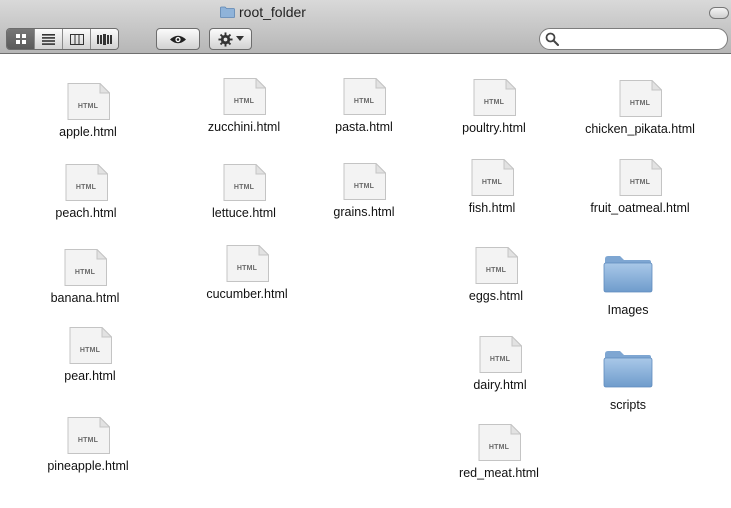 The image size is (731, 508). I want to click on file-item: HTML apple.html, so click(88, 110).